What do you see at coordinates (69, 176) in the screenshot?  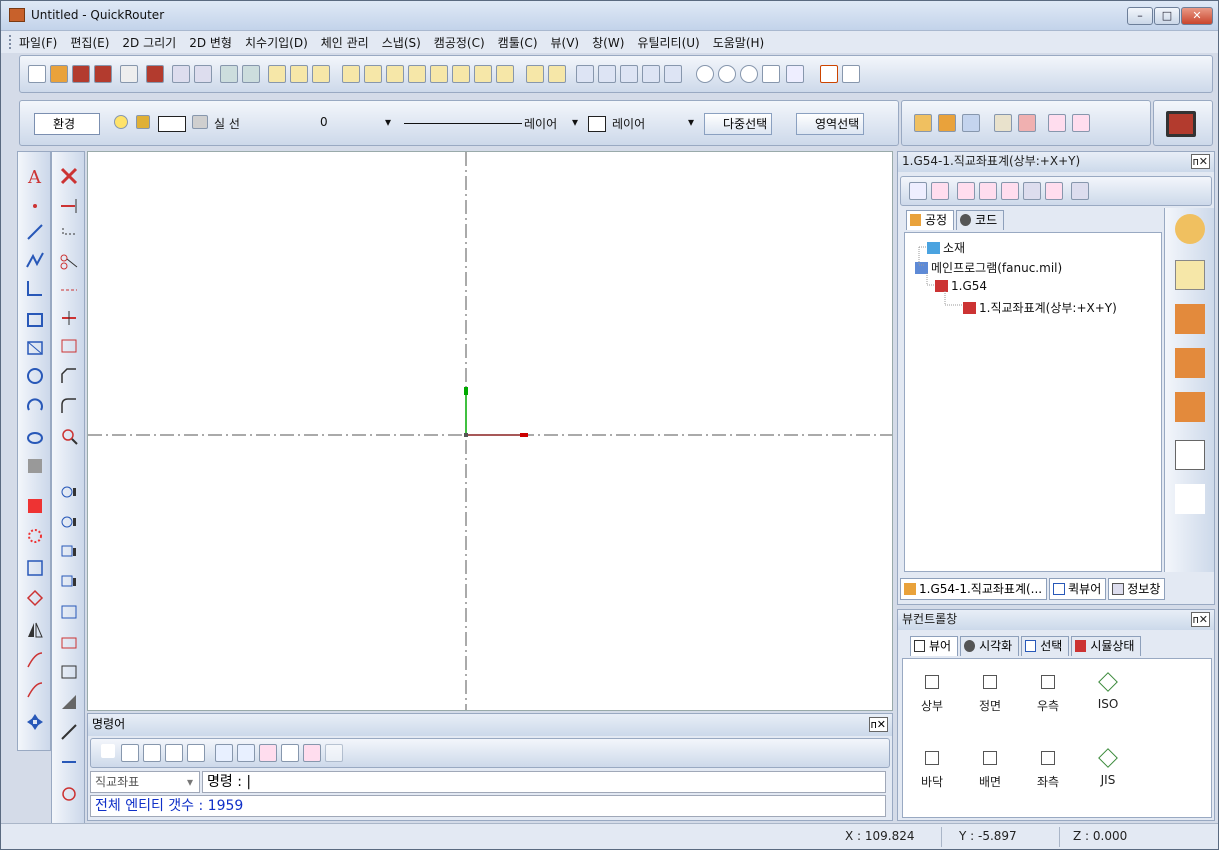 I see `delete-icon` at bounding box center [69, 176].